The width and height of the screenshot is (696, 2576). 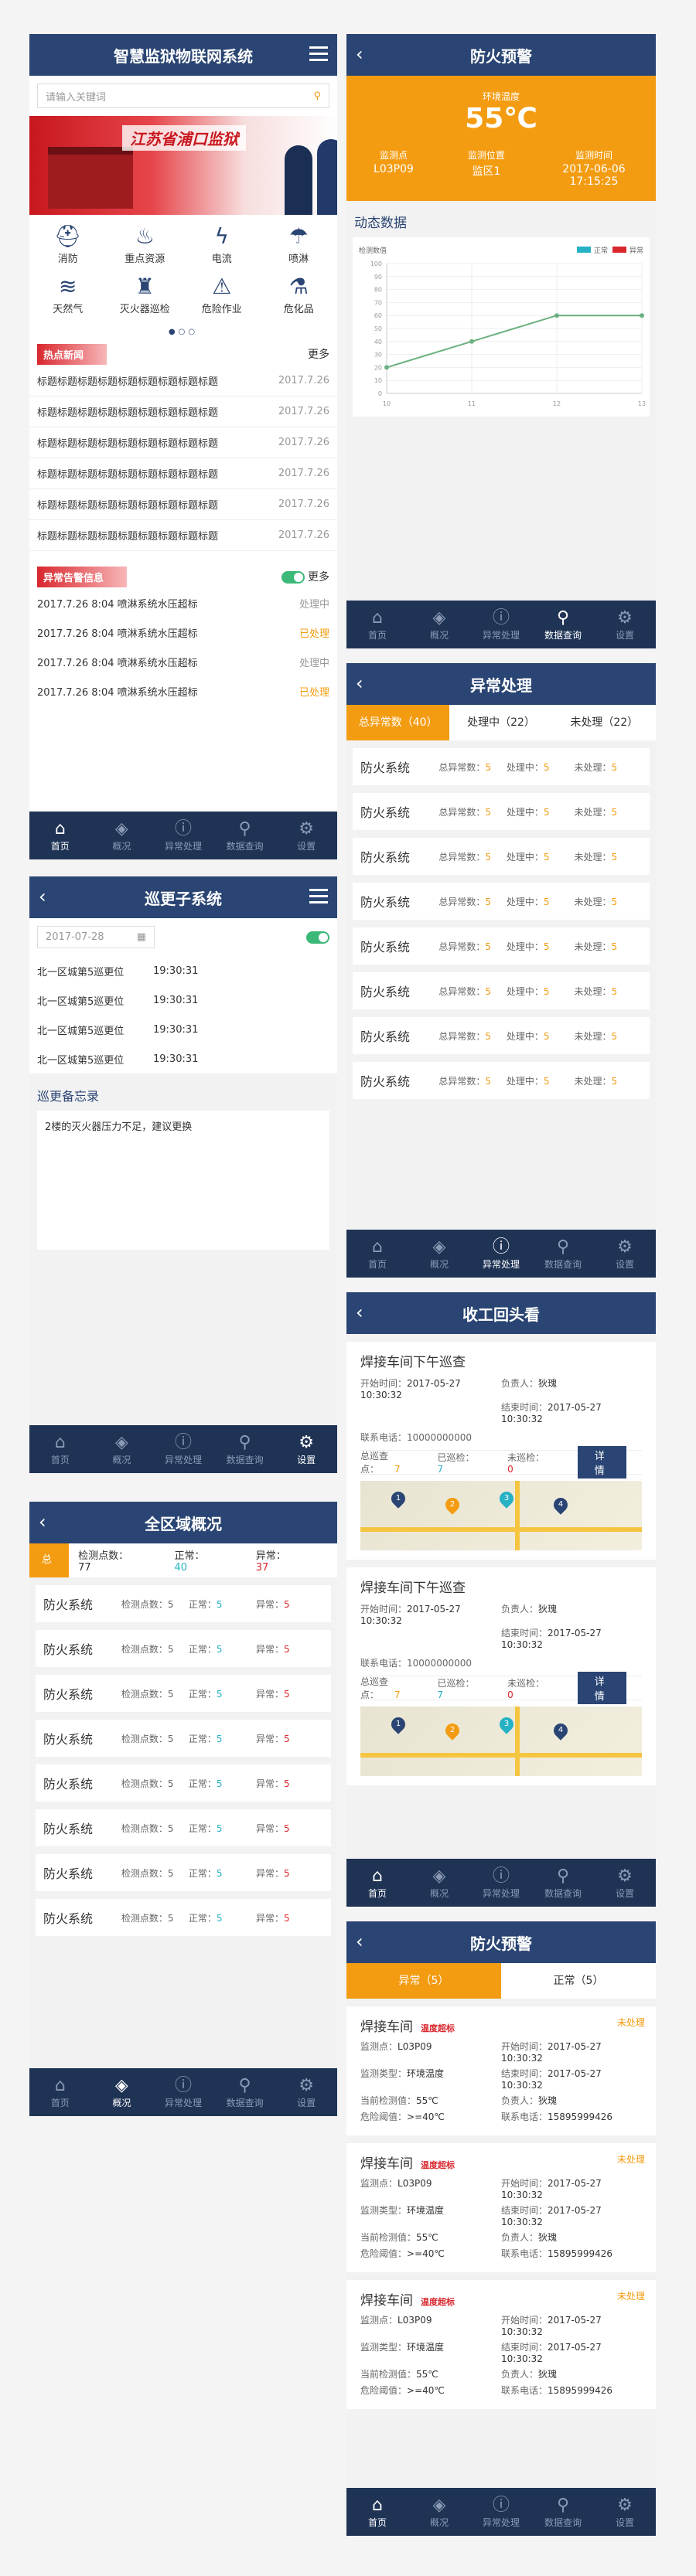 What do you see at coordinates (318, 577) in the screenshot?
I see `alarm-more-link: 更多` at bounding box center [318, 577].